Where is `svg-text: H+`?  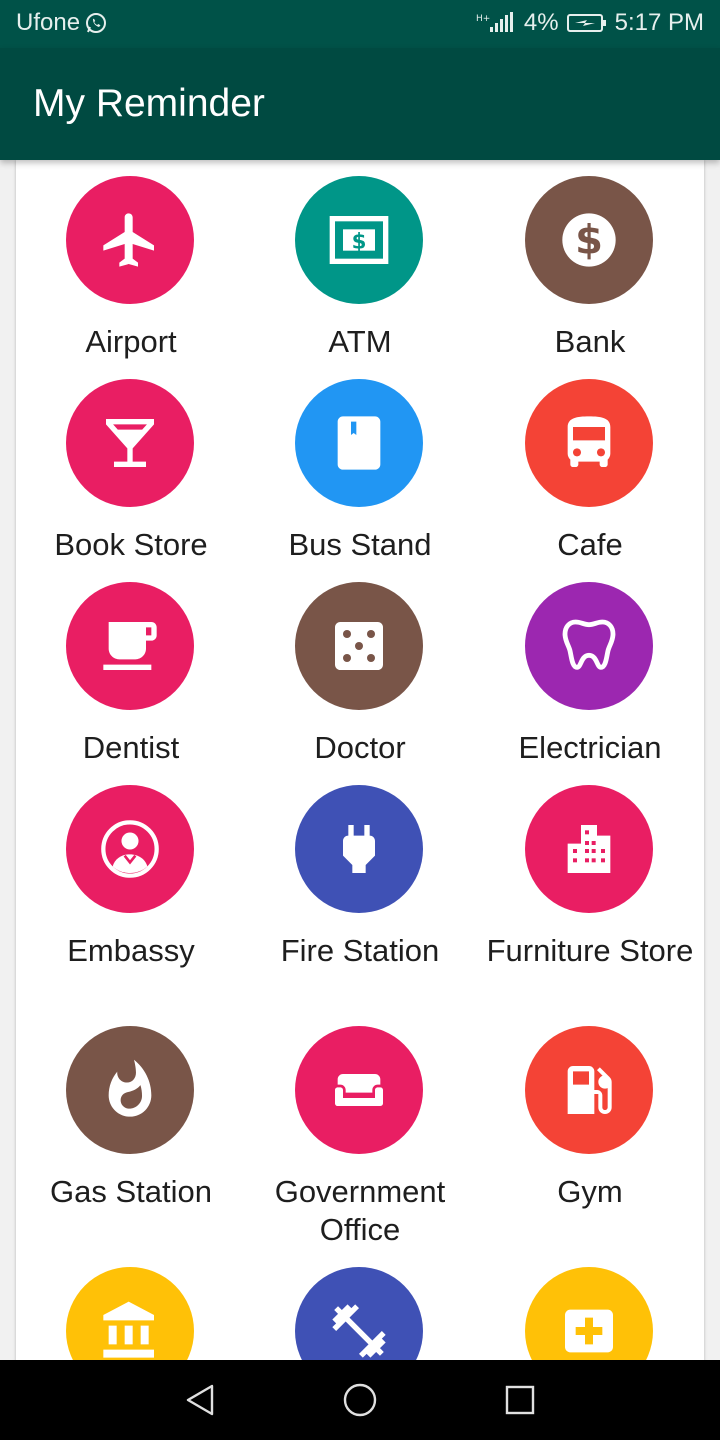 svg-text: H+ is located at coordinates (483, 19).